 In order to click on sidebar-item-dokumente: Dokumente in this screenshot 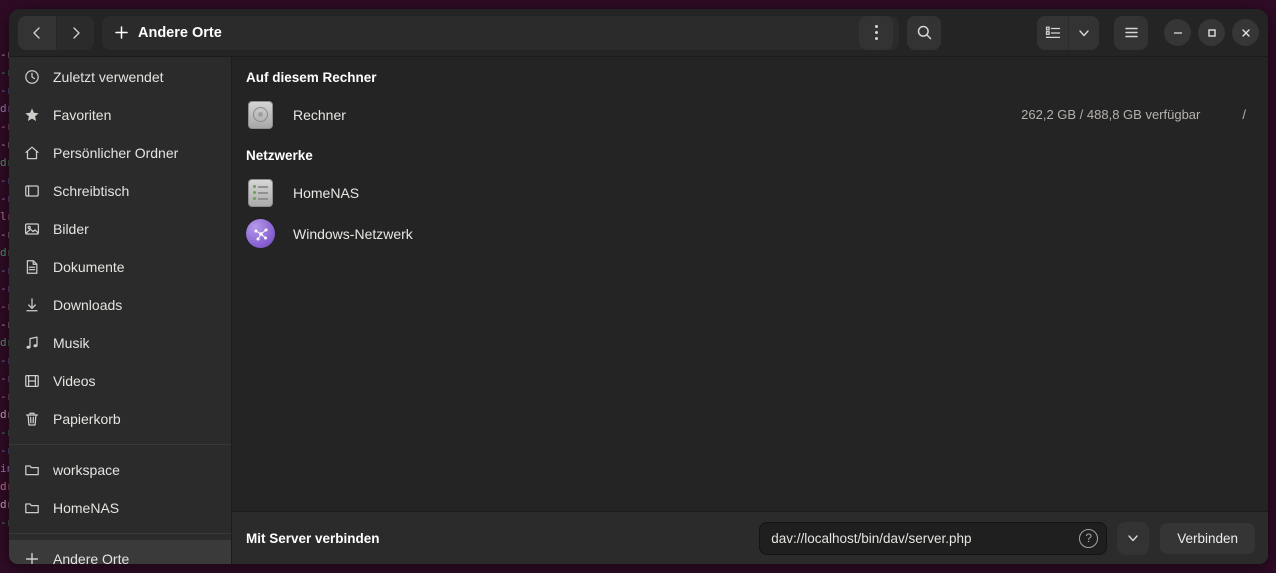, I will do `click(120, 267)`.